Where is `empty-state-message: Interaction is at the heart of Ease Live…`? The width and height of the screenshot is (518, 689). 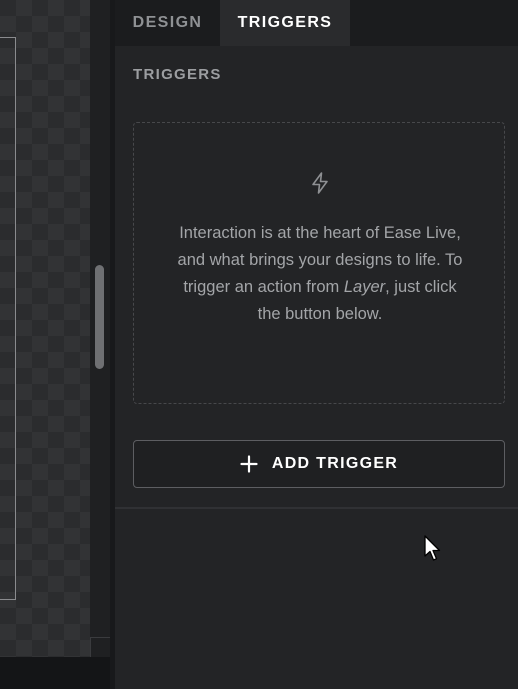
empty-state-message: Interaction is at the heart of Ease Live… is located at coordinates (320, 274).